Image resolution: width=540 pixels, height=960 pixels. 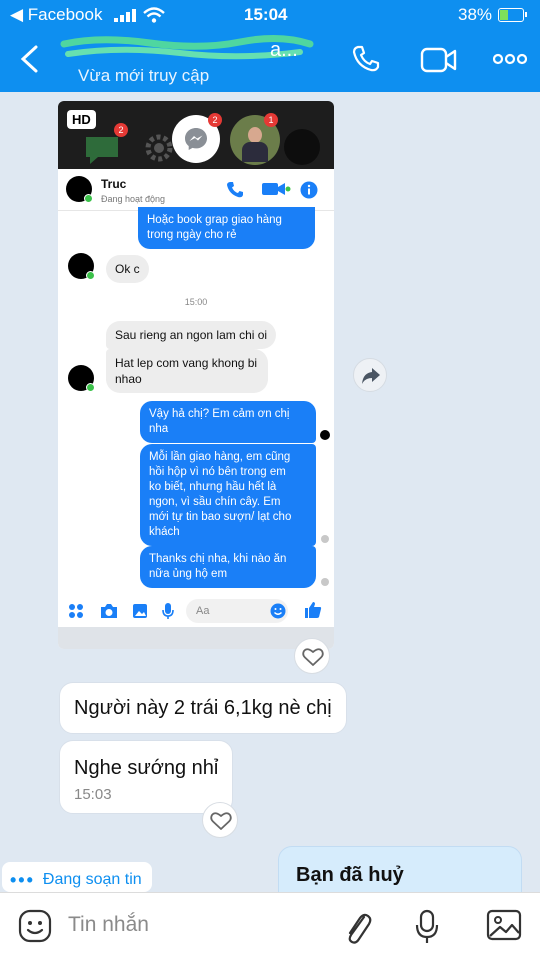 I want to click on settings-gear-icon, so click(x=159, y=148).